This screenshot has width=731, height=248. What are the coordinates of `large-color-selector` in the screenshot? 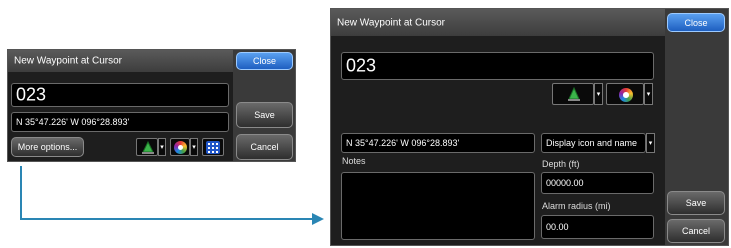 It's located at (625, 94).